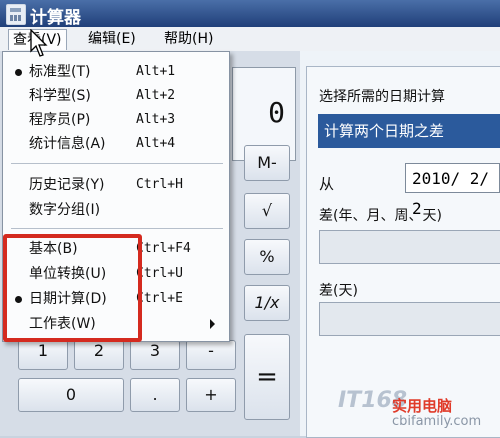  Describe the element at coordinates (155, 395) in the screenshot. I see `decimal-button: .` at that location.